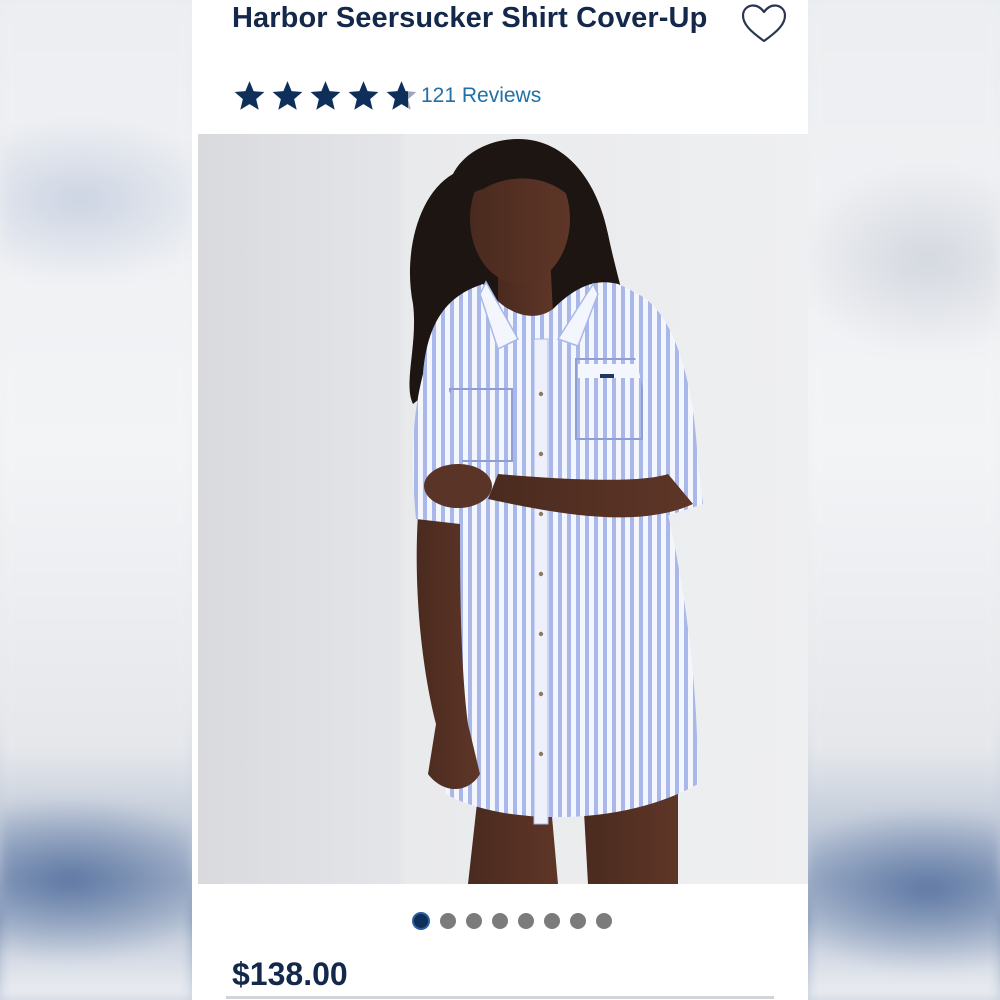  What do you see at coordinates (512, 921) in the screenshot?
I see `carousel-pagination` at bounding box center [512, 921].